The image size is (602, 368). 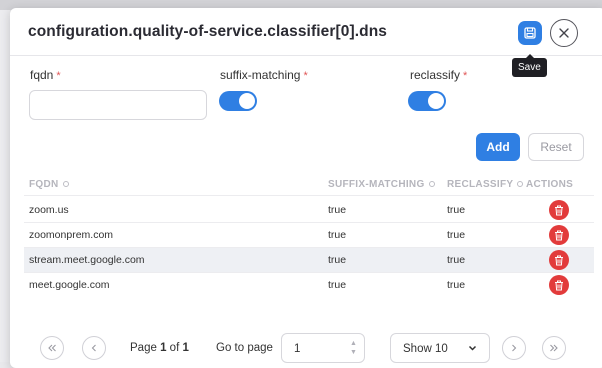 I want to click on page-size-select: Show 10, so click(x=440, y=348).